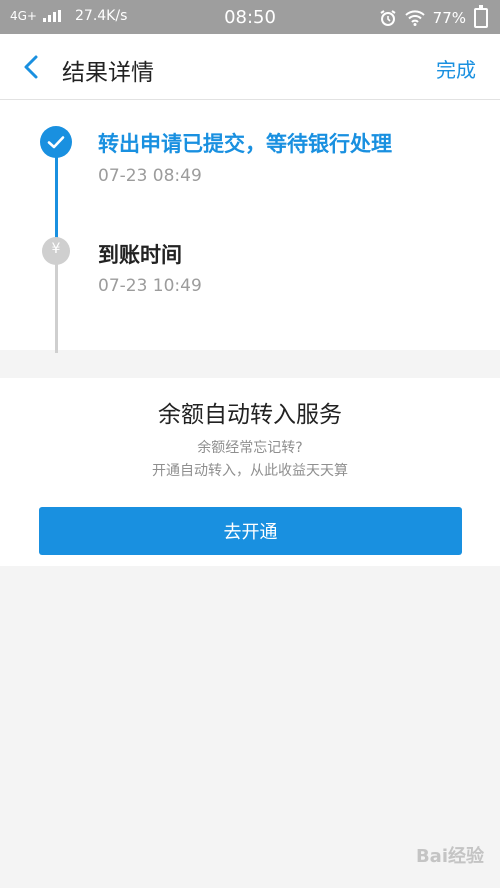 The image size is (500, 888). Describe the element at coordinates (150, 176) in the screenshot. I see `step-1-time: 07-23 08:49` at that location.